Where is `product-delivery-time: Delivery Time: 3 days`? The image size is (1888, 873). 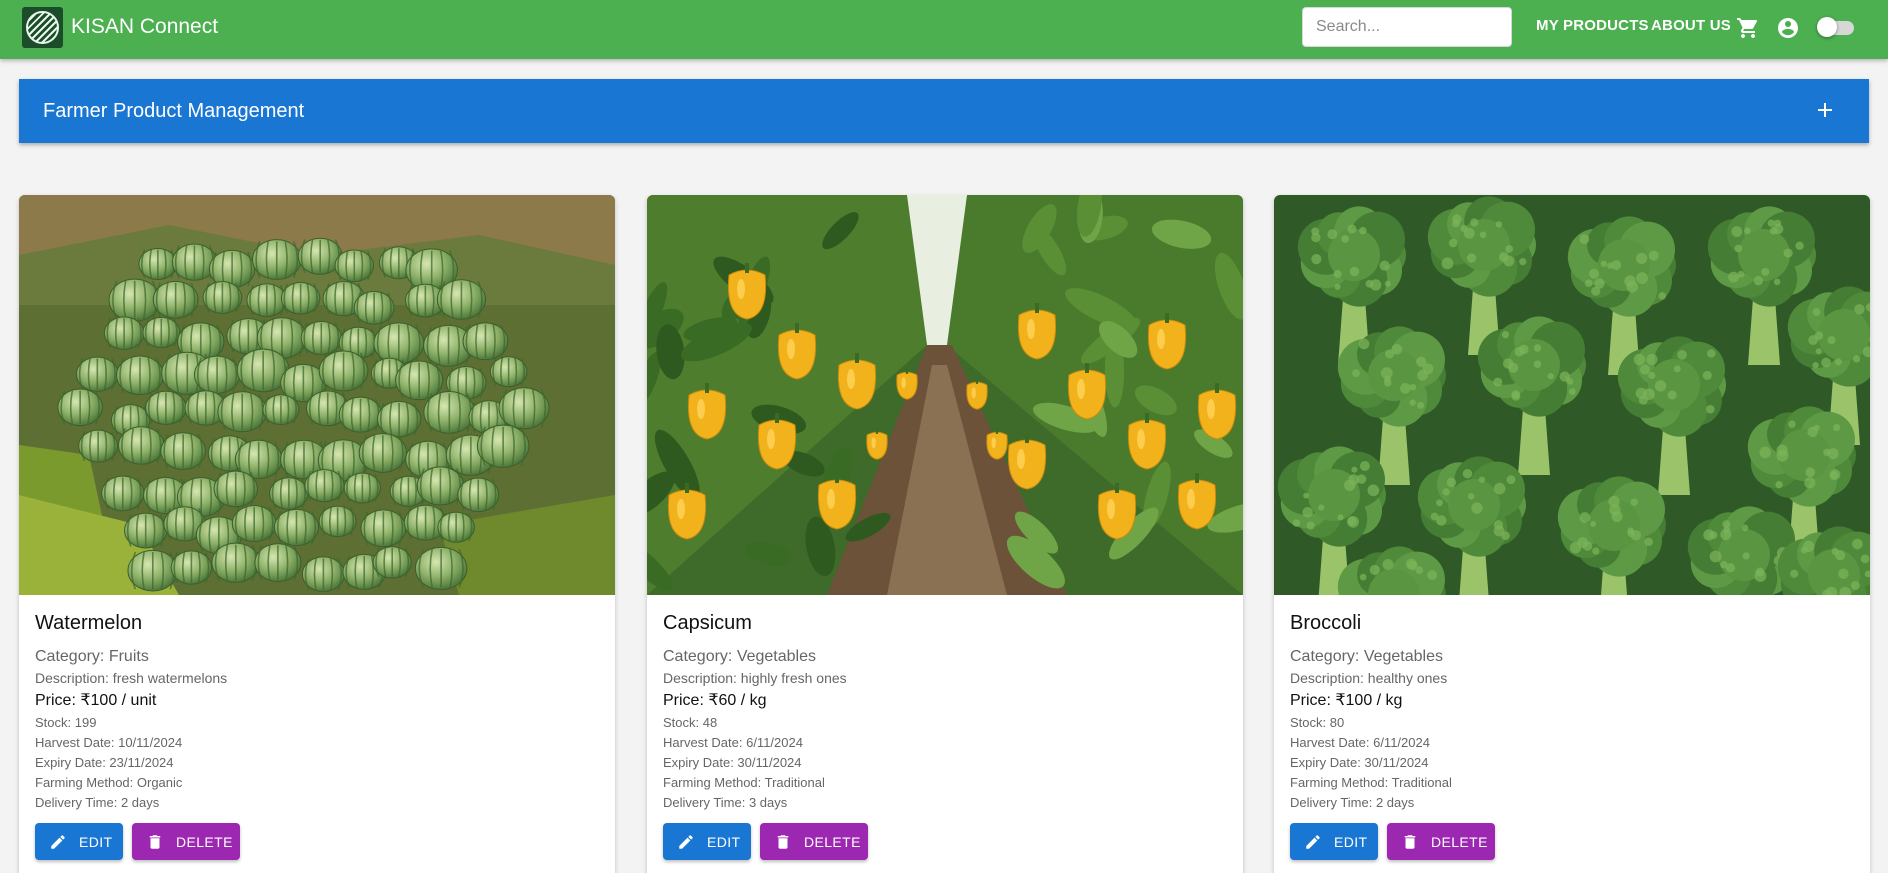 product-delivery-time: Delivery Time: 3 days is located at coordinates (725, 802).